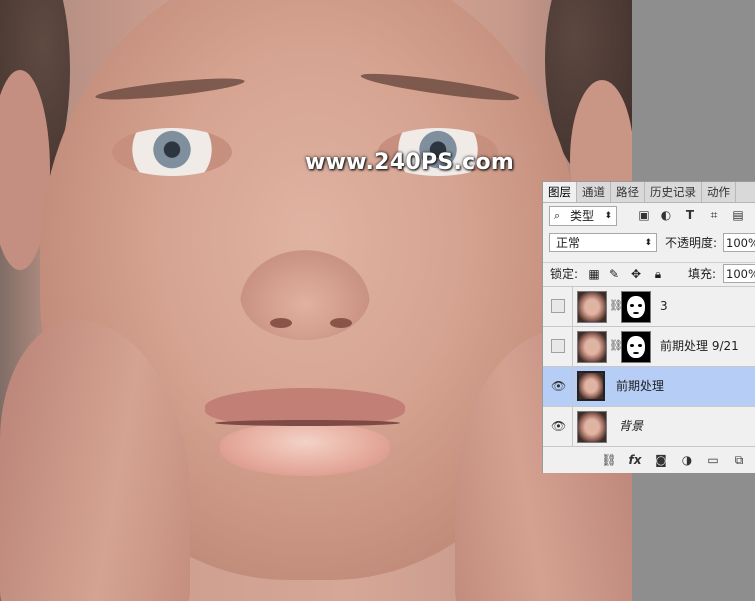 This screenshot has width=755, height=601. Describe the element at coordinates (661, 460) in the screenshot. I see `mask-icon: ◙` at that location.